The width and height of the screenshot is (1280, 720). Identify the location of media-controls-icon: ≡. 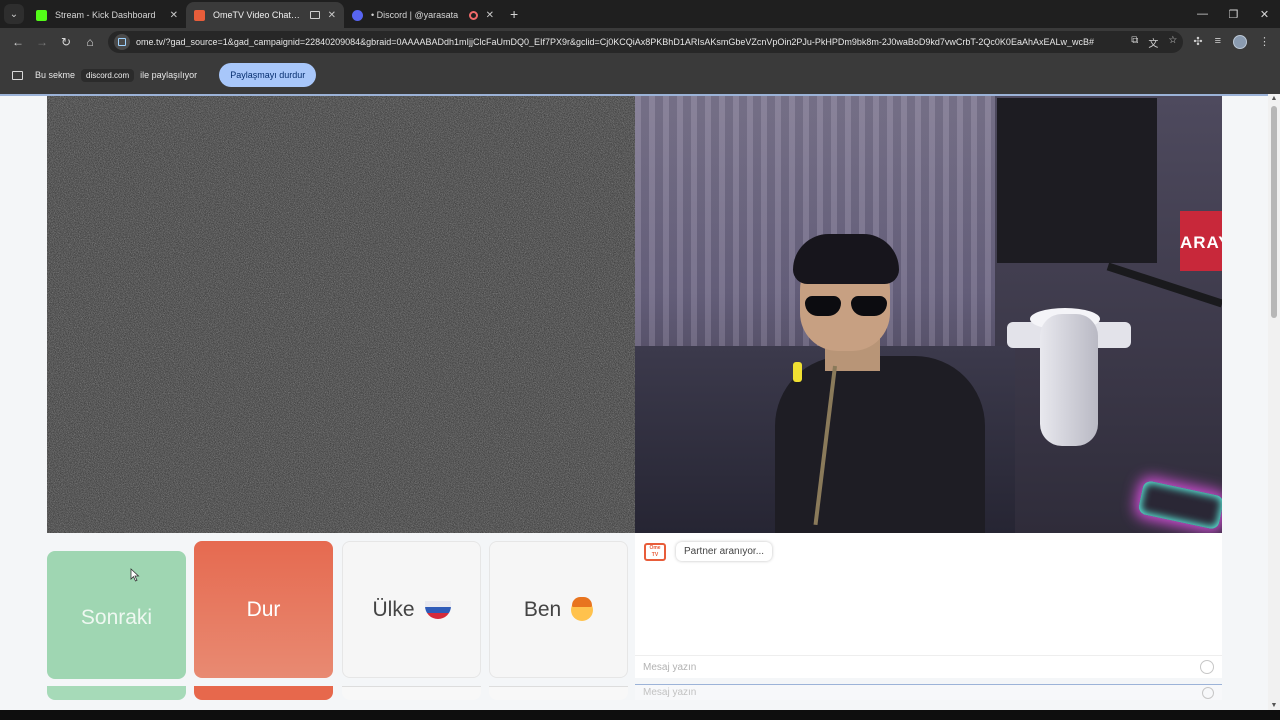
(1218, 42).